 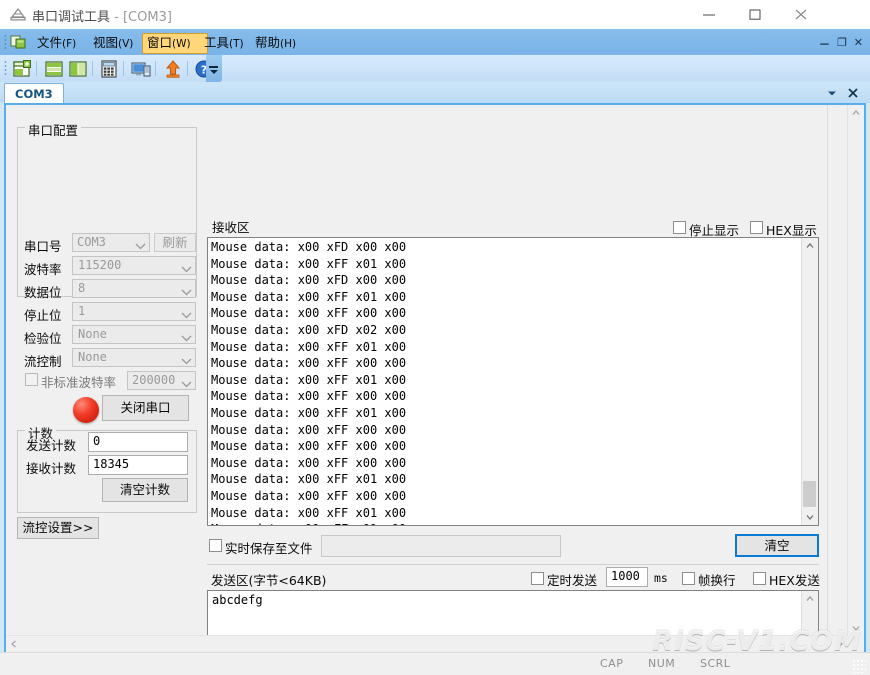 I want to click on menu-item-view-label: 视图, so click(x=106, y=42).